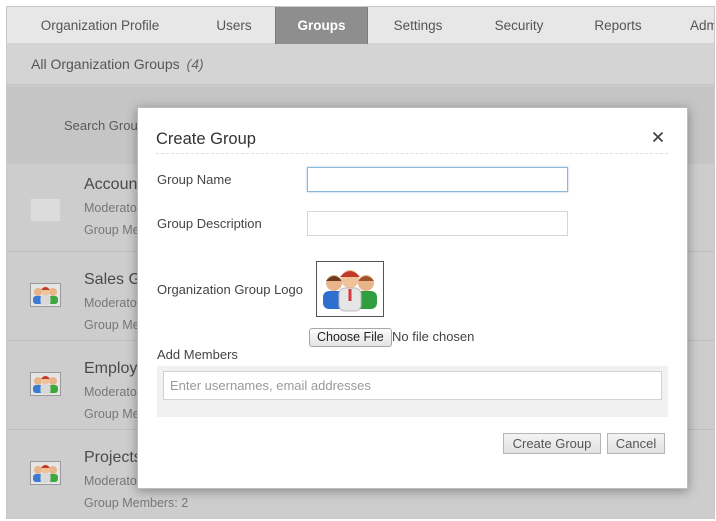 Image resolution: width=716 pixels, height=521 pixels. Describe the element at coordinates (437, 223) in the screenshot. I see `group-description-input` at that location.